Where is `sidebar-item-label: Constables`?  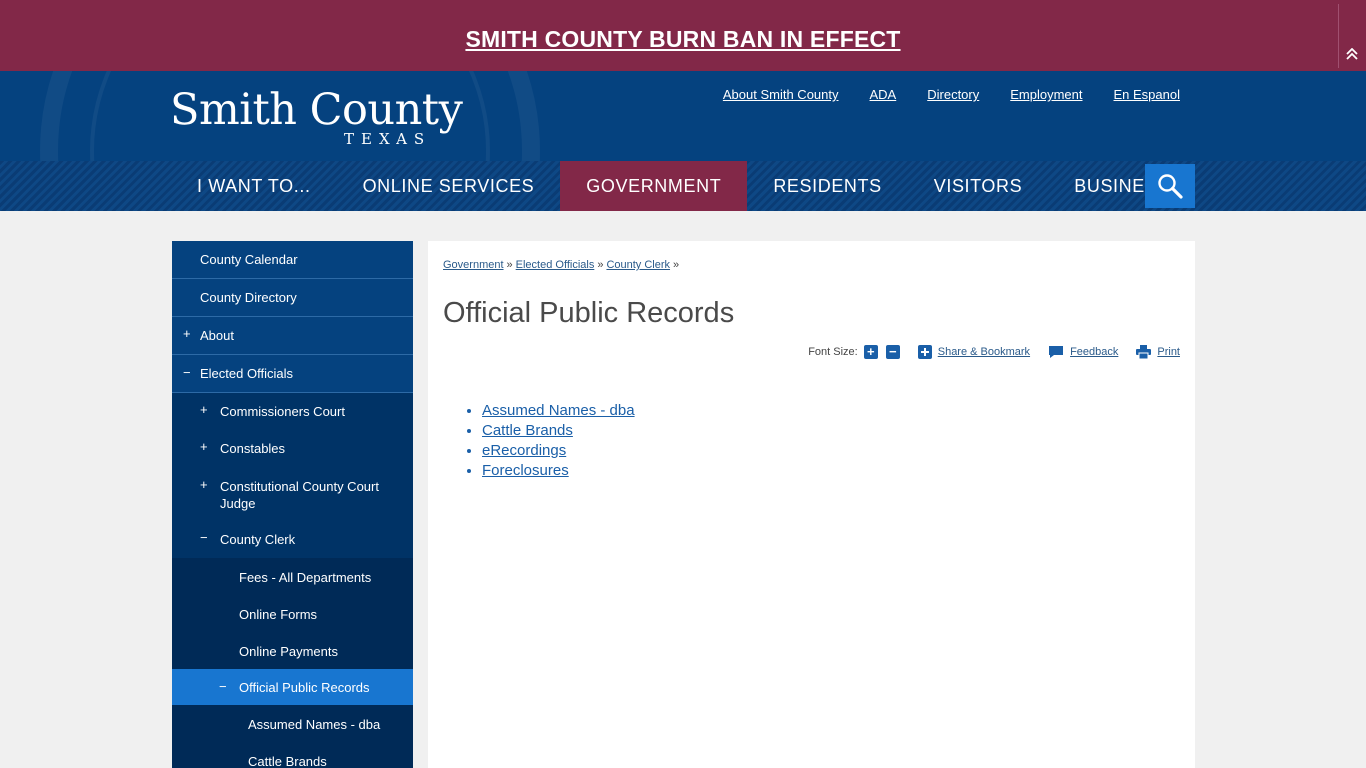 sidebar-item-label: Constables is located at coordinates (253, 448).